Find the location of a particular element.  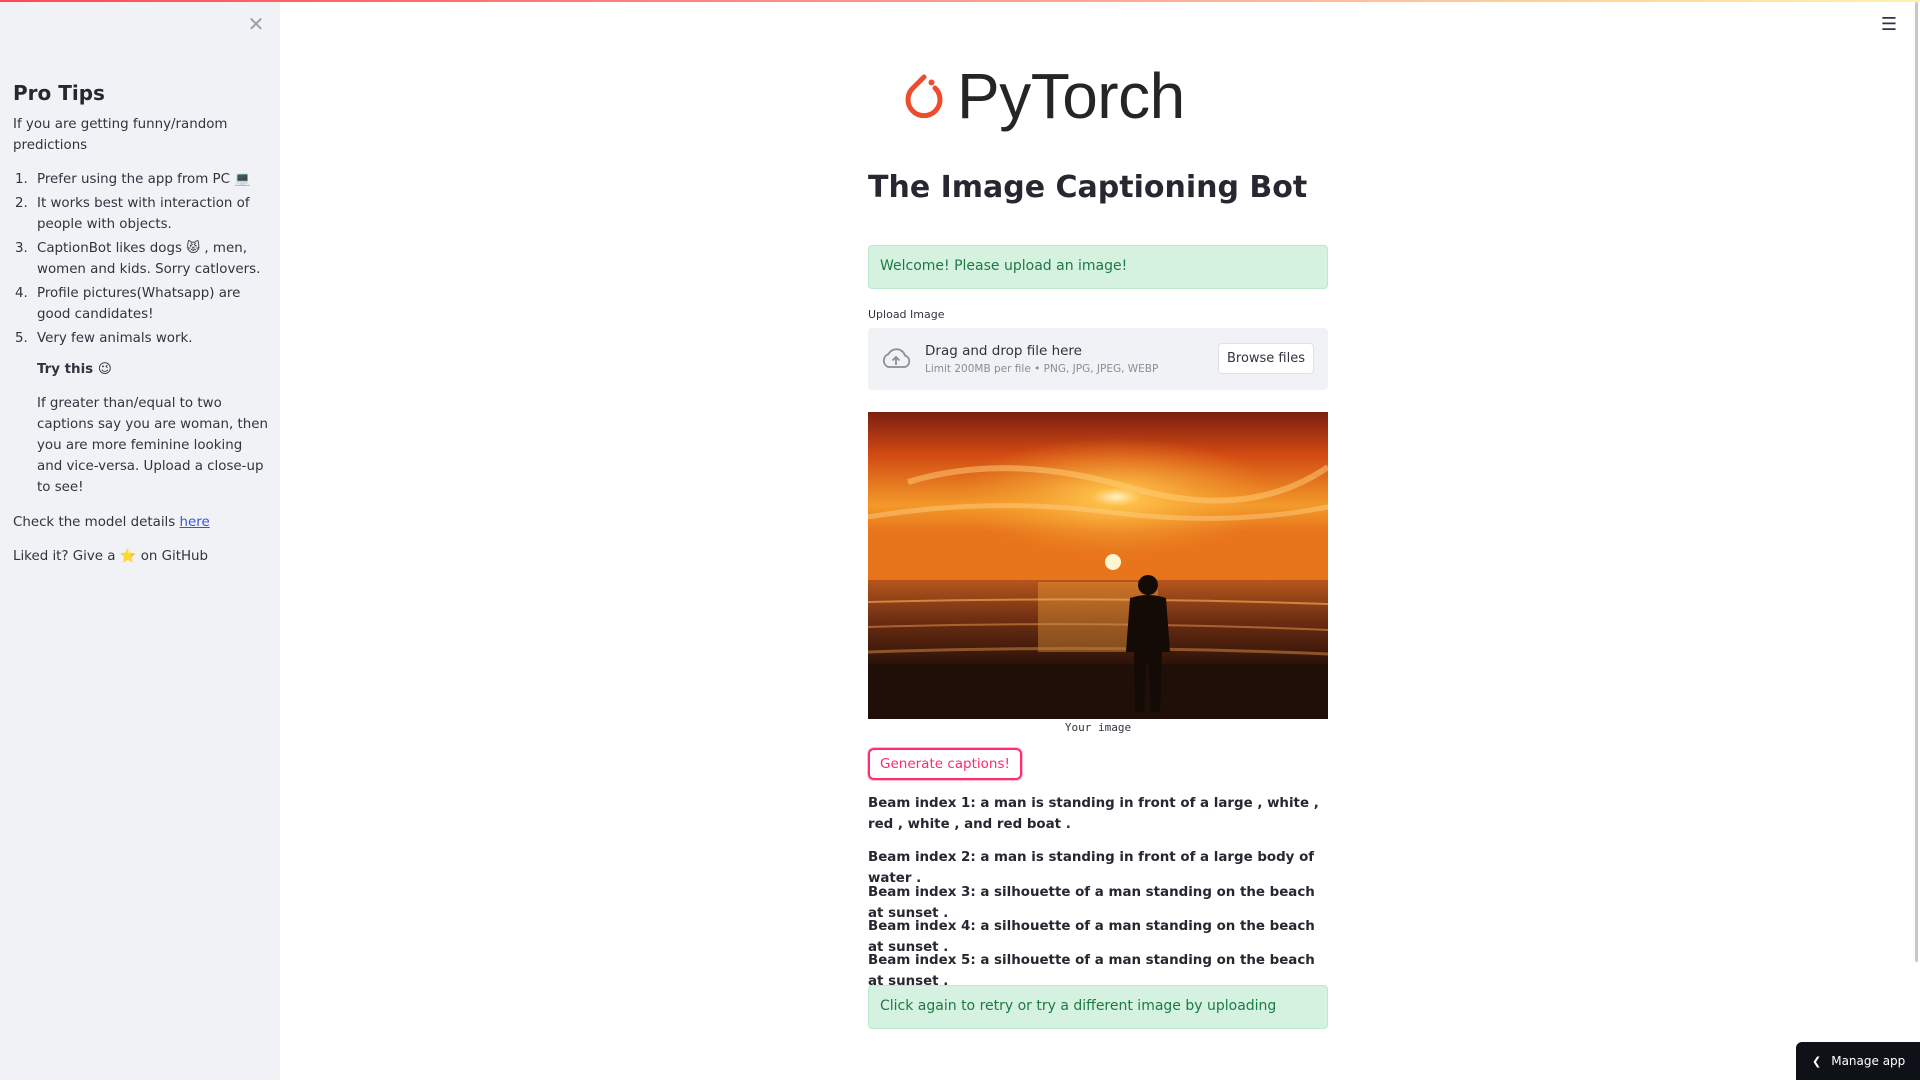

pytorch-logo: PyTorch is located at coordinates (1043, 96).